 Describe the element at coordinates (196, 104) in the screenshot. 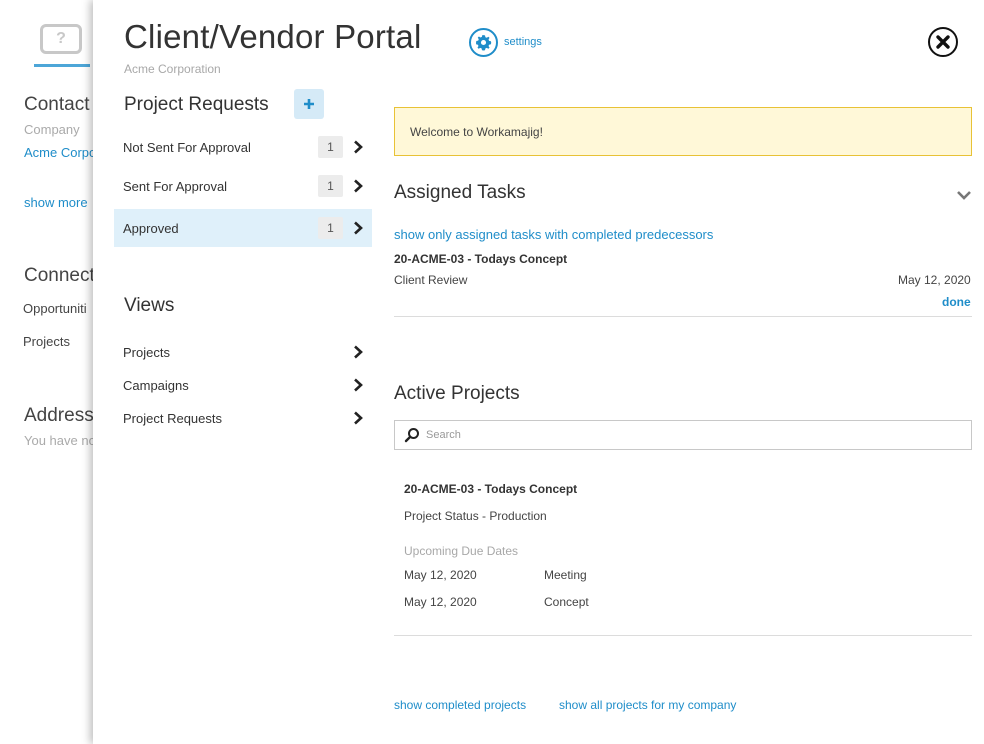

I see `project-requests-heading: Project Requests` at that location.